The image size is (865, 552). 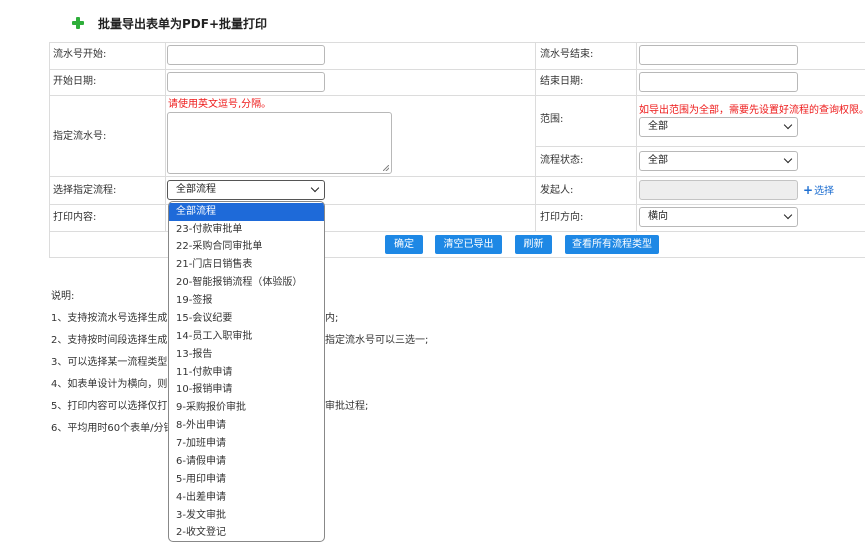 I want to click on specified-serials-textarea, so click(x=279, y=143).